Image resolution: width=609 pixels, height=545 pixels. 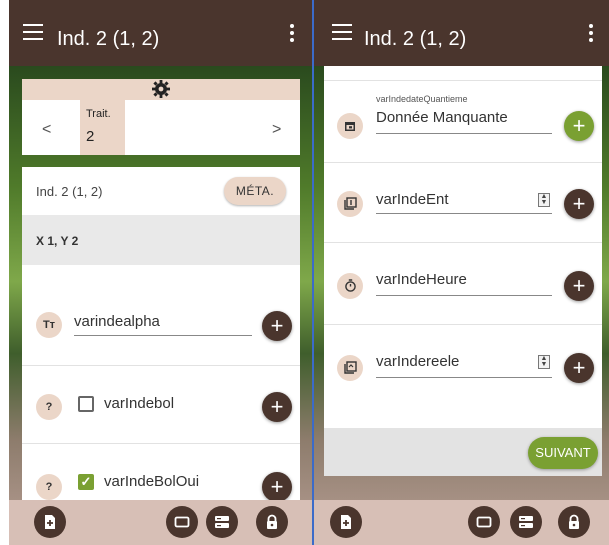 What do you see at coordinates (463, 202) in the screenshot?
I see `field-row-int: varIndeEnt ▲ ▼ +` at bounding box center [463, 202].